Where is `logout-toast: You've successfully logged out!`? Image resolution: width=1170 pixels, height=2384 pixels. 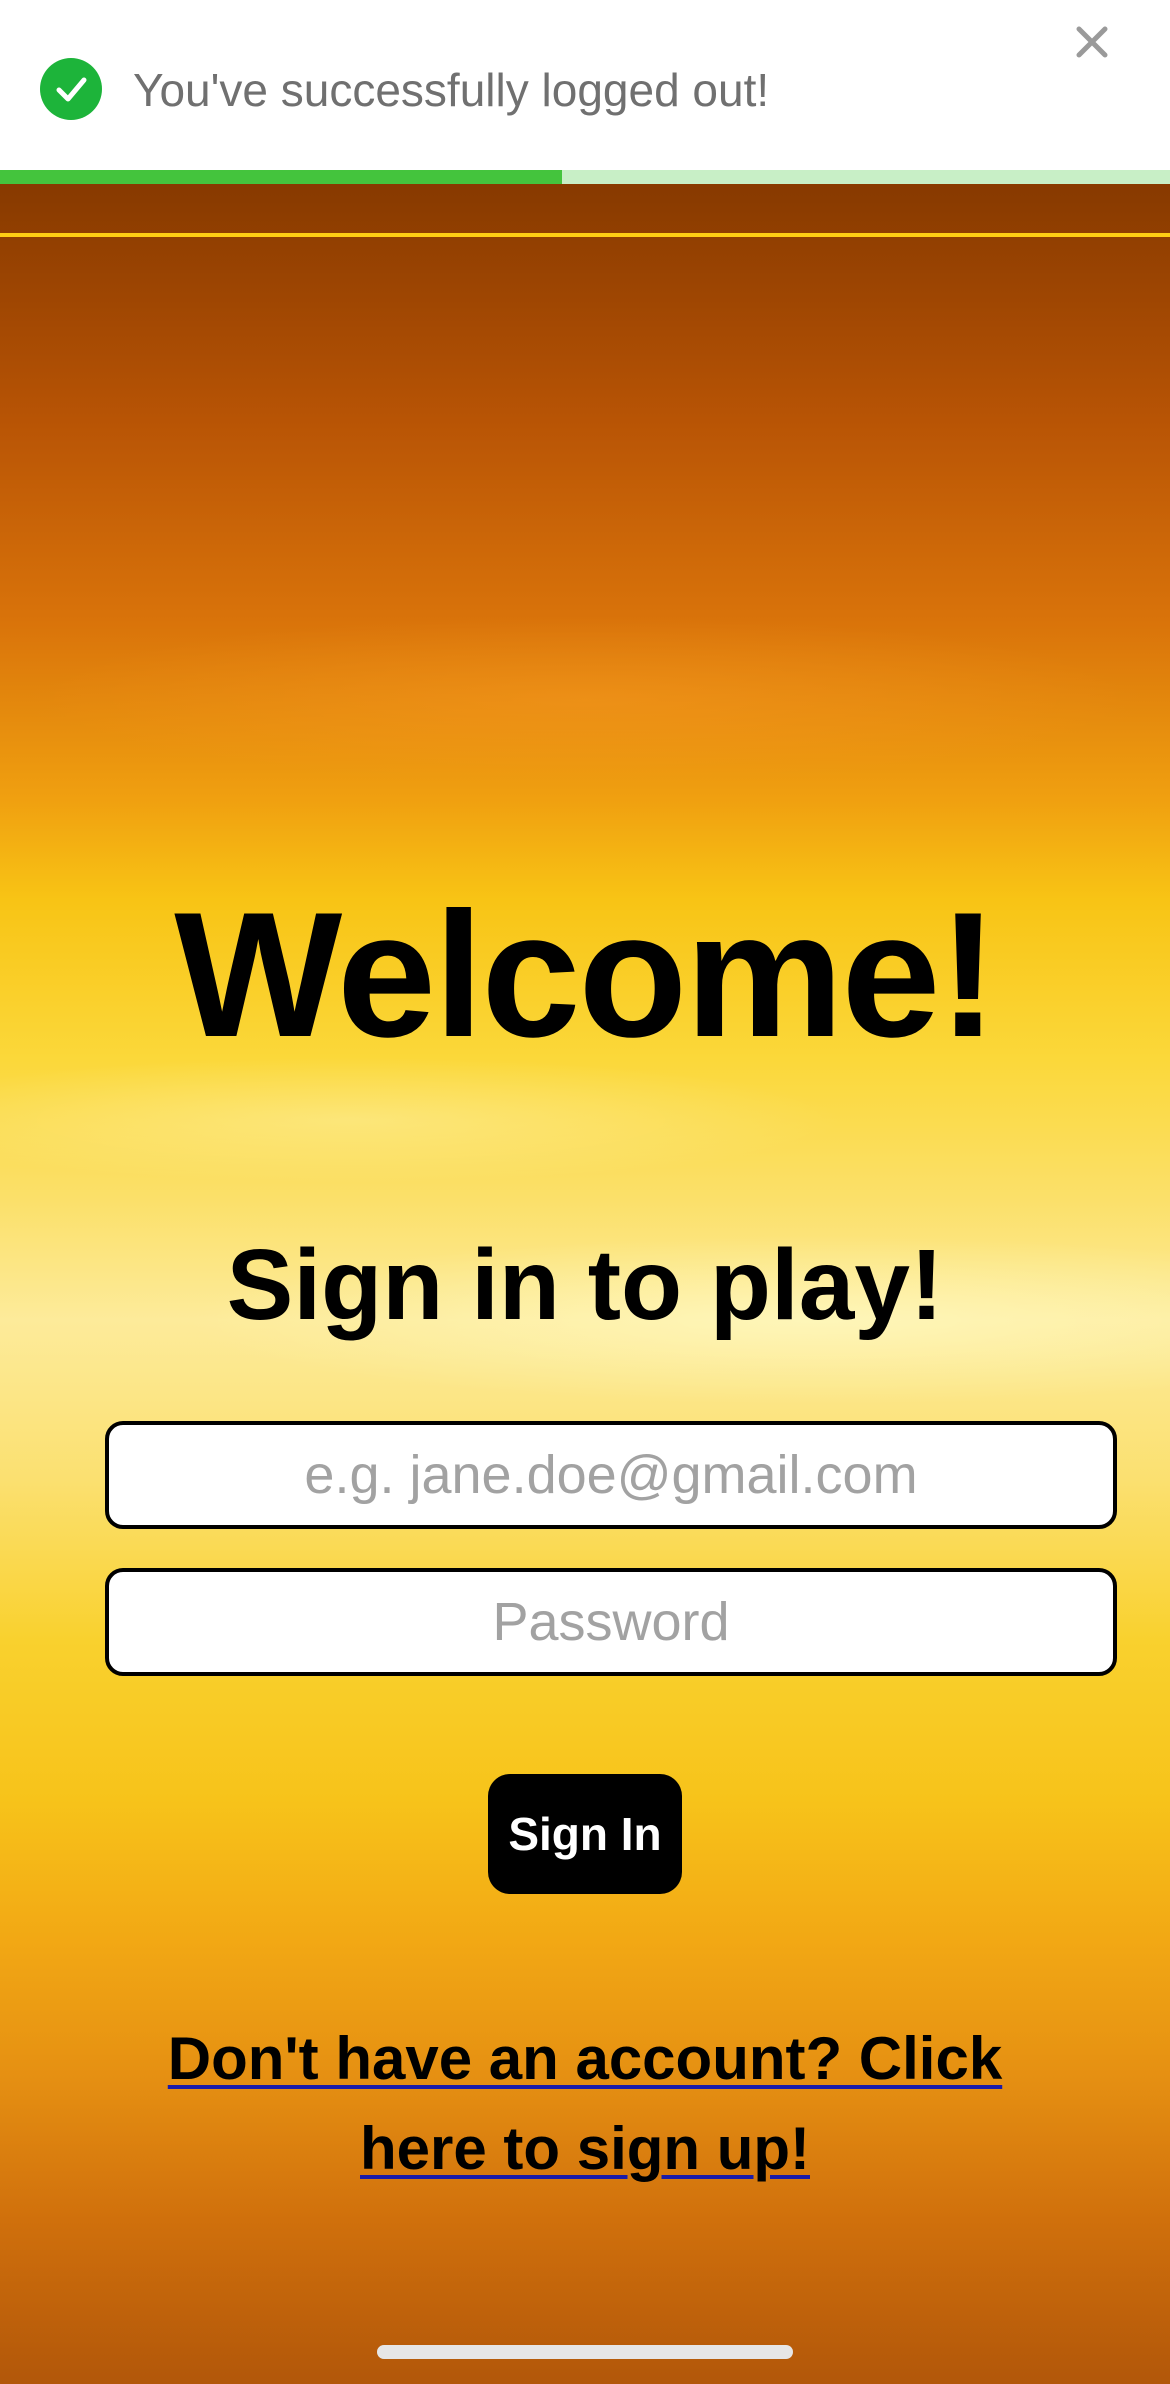 logout-toast: You've successfully logged out! is located at coordinates (585, 92).